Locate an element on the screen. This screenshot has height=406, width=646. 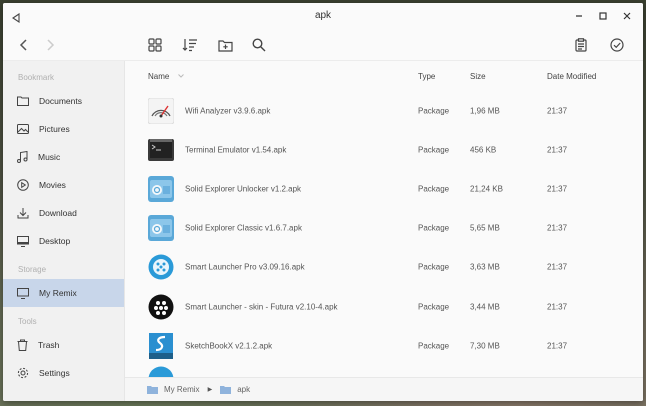
window-title: apk is located at coordinates (323, 15).